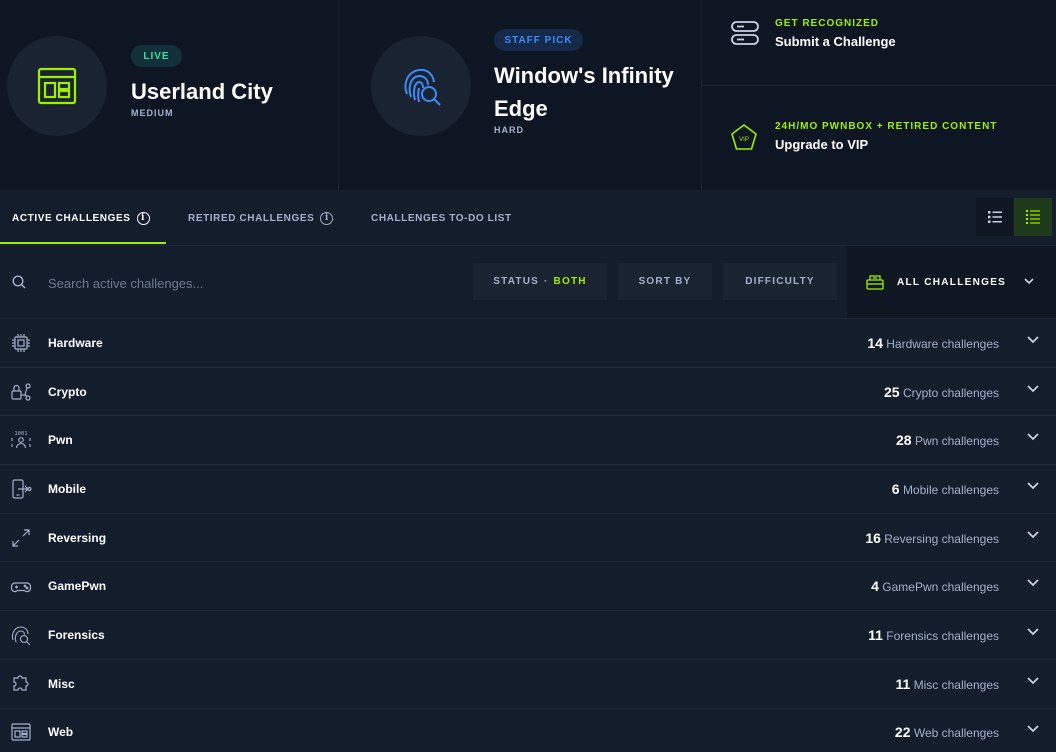 This screenshot has height=752, width=1056. I want to click on status-label: STATUS, so click(516, 281).